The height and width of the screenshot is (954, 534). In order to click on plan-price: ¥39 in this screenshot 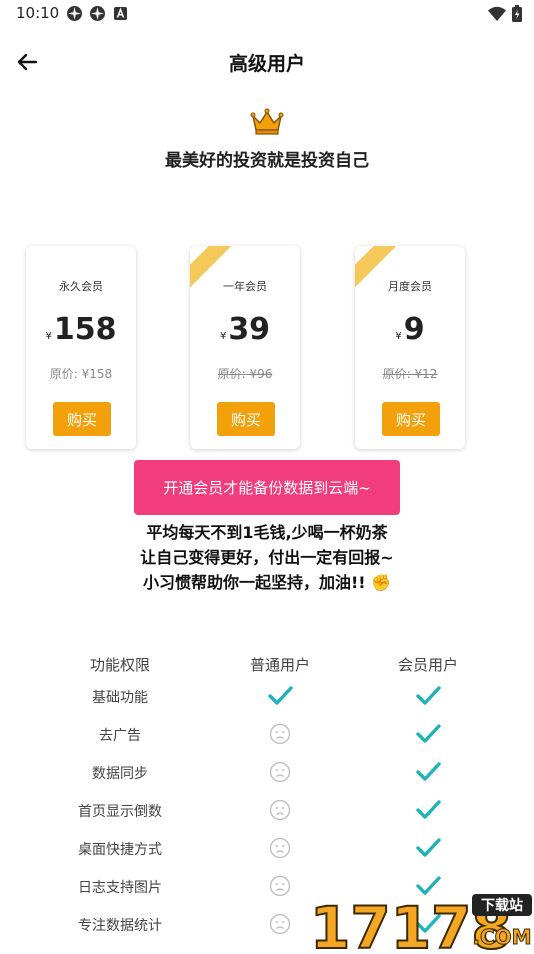, I will do `click(245, 329)`.